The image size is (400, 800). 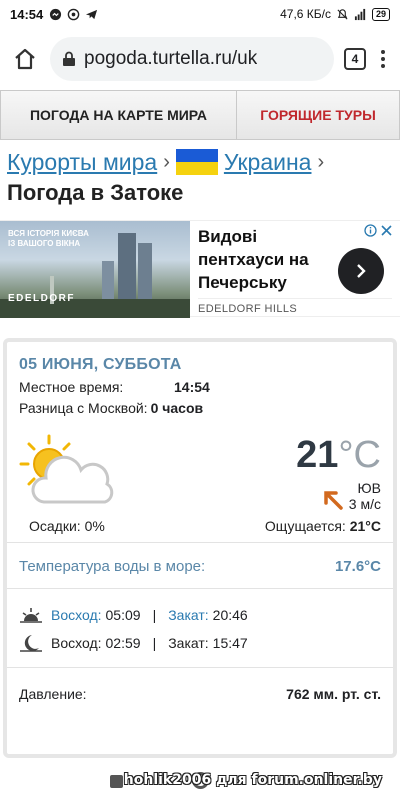 I want to click on pressure-label: Давление:, so click(x=53, y=694).